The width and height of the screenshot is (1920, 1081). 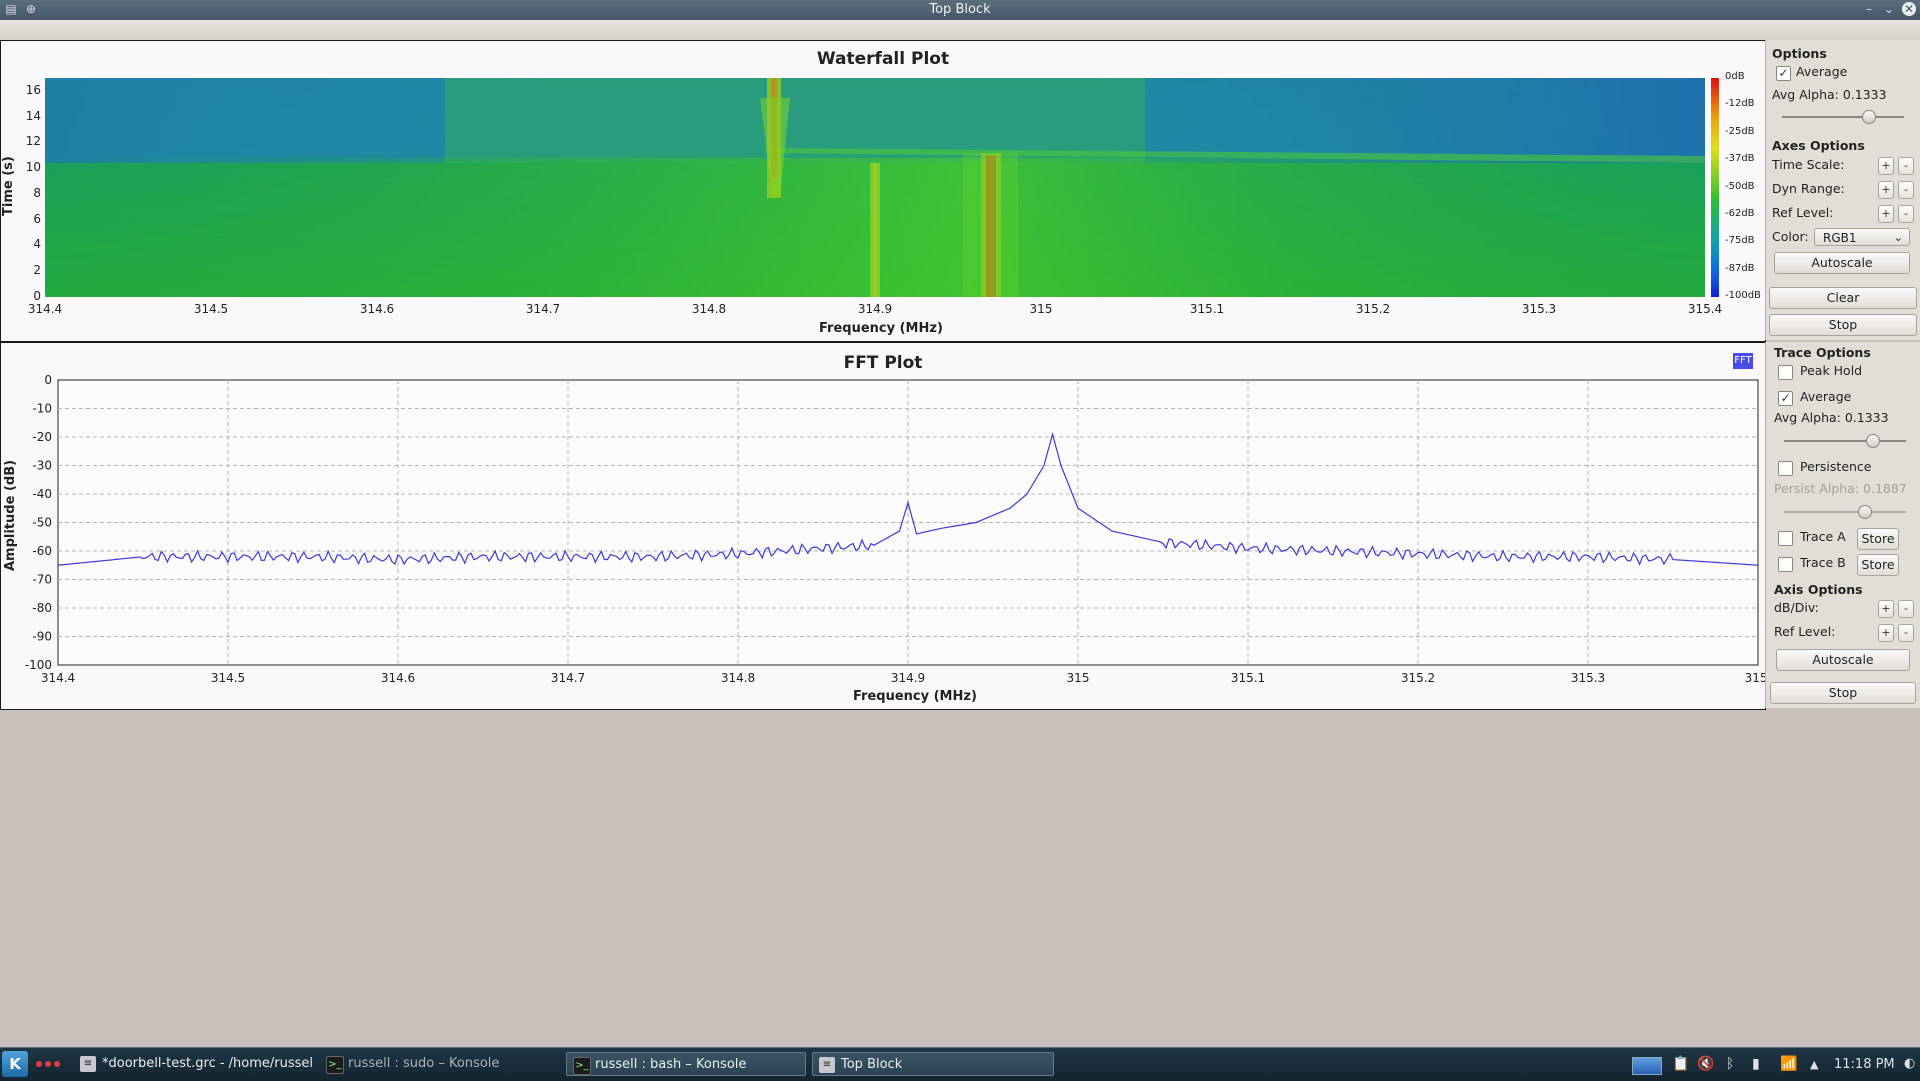 What do you see at coordinates (1740, 268) in the screenshot?
I see `colorbar-tick-label: -87dB` at bounding box center [1740, 268].